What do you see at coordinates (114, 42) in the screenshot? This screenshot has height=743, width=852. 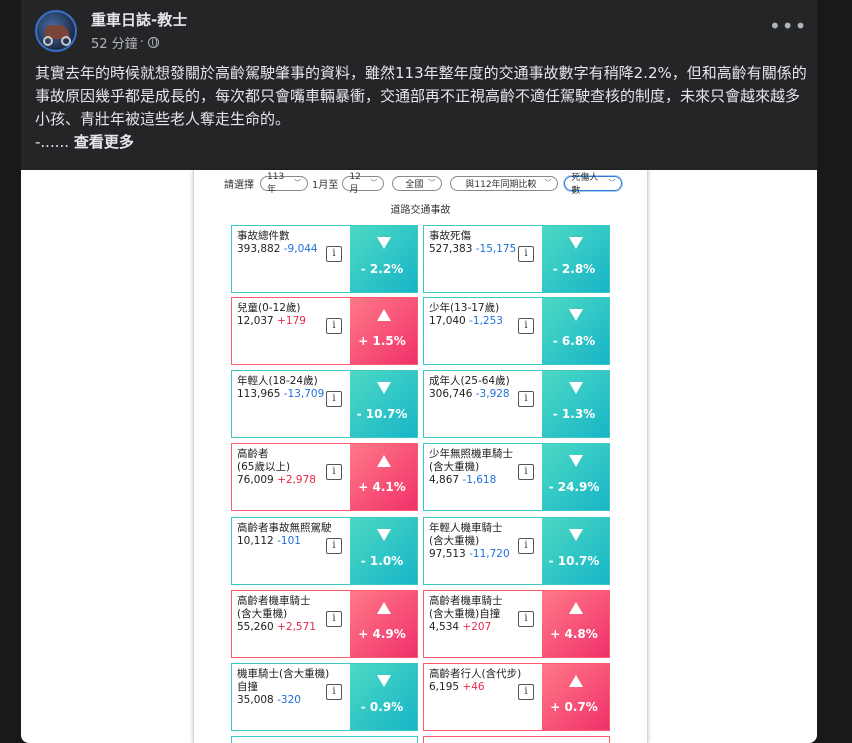 I see `post-time: 52 分鐘` at bounding box center [114, 42].